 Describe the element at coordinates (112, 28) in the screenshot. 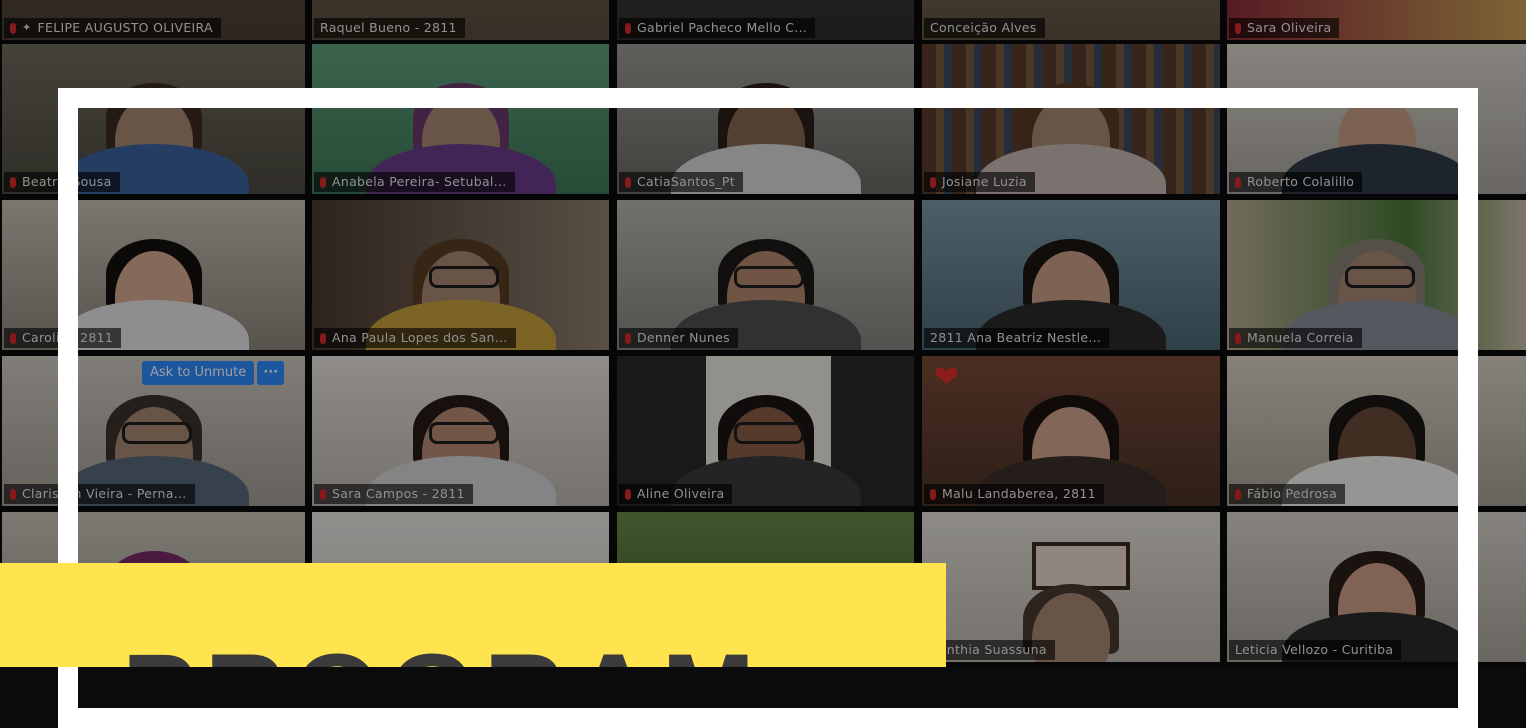

I see `participant-name-label: ✦ FELIPE AUGUSTO OLIVEIRA` at that location.